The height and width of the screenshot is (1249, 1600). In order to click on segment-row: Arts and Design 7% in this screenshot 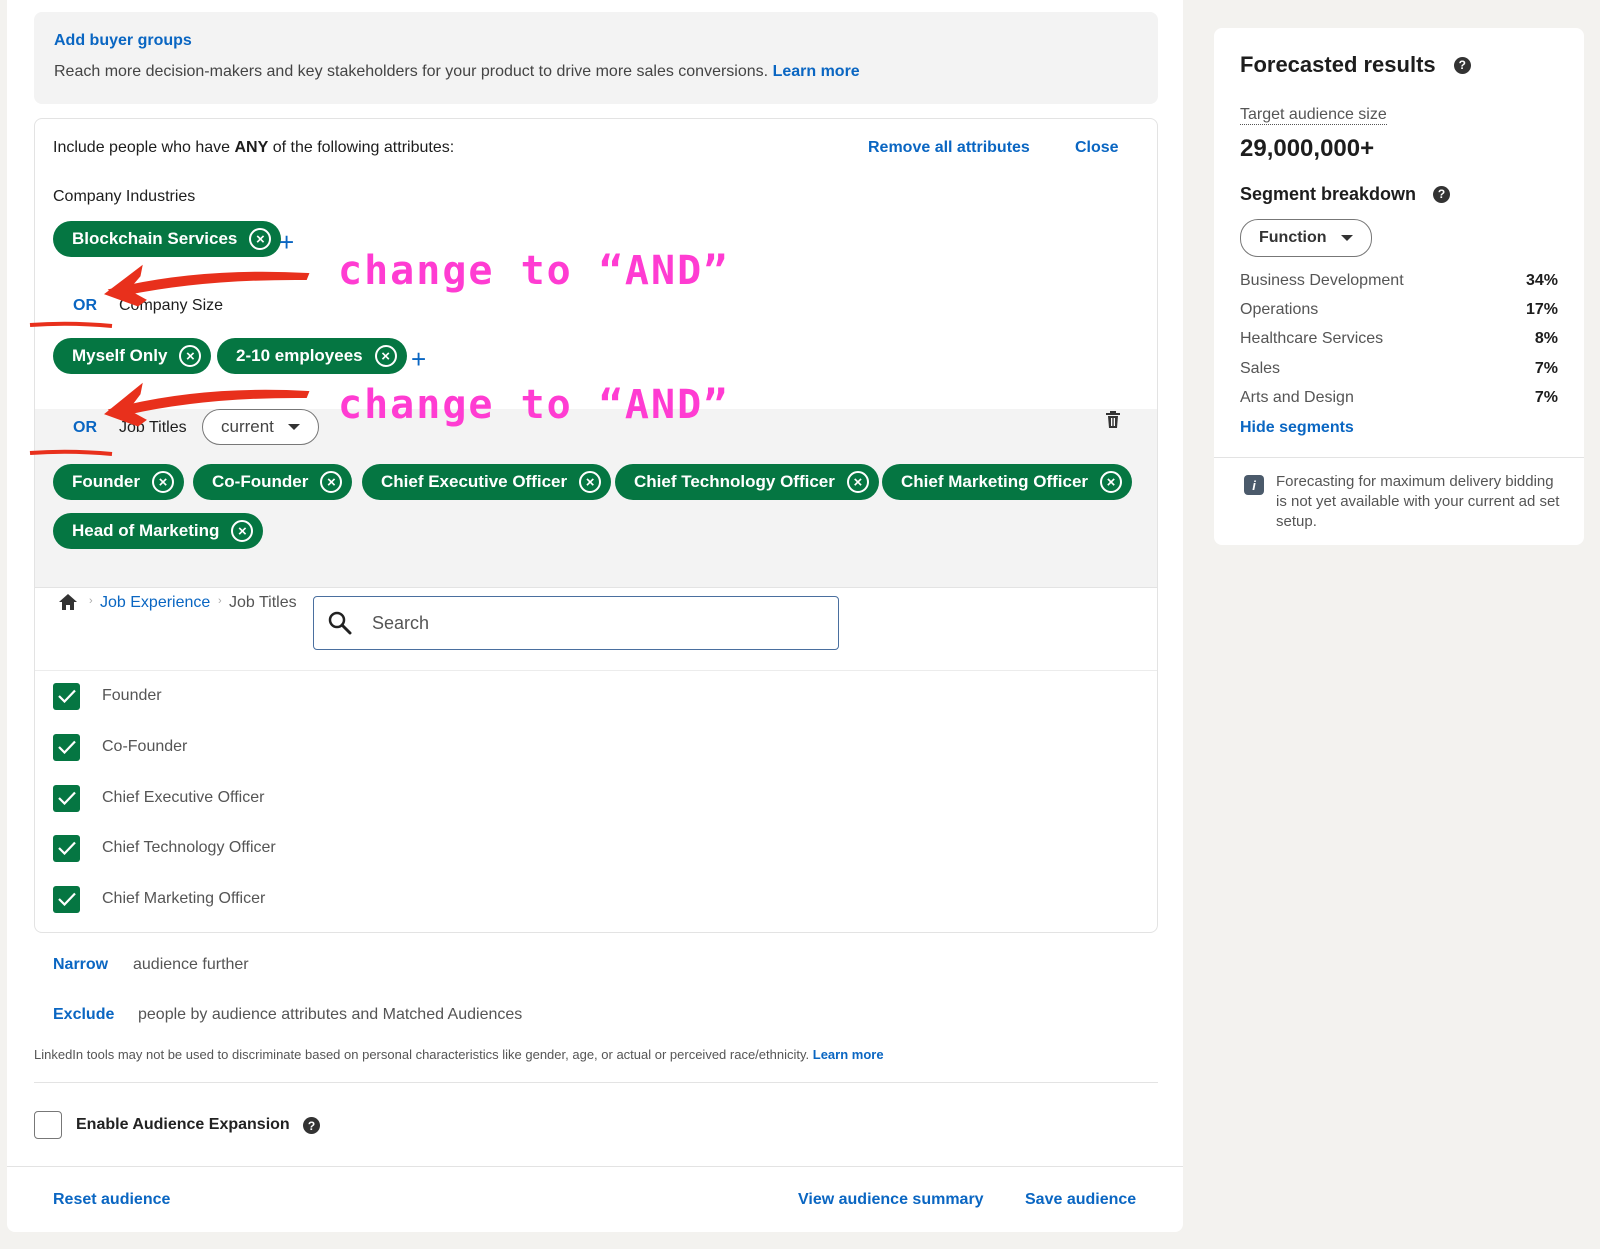, I will do `click(1399, 398)`.